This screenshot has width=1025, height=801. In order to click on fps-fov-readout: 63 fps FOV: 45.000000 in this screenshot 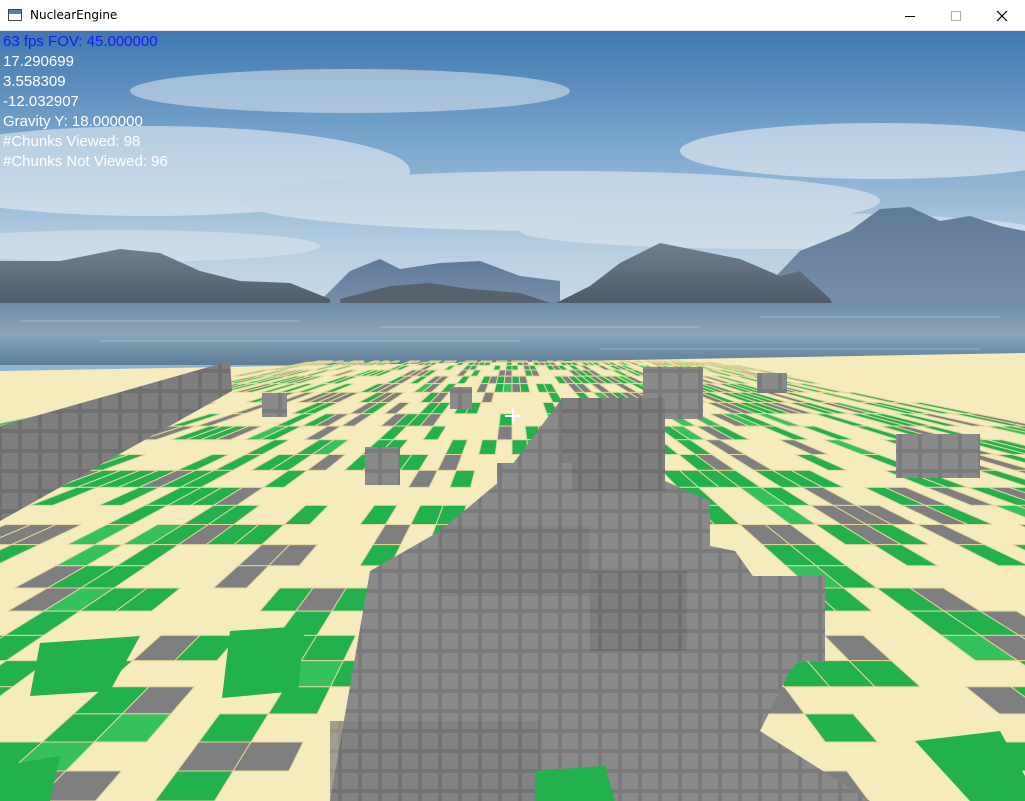, I will do `click(80, 41)`.